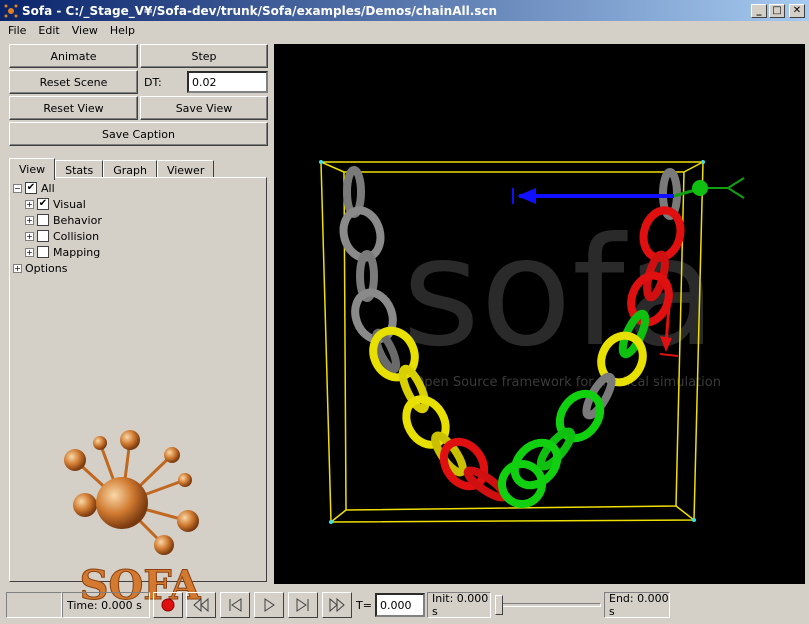  Describe the element at coordinates (43, 236) in the screenshot. I see `checkbox-collision` at that location.